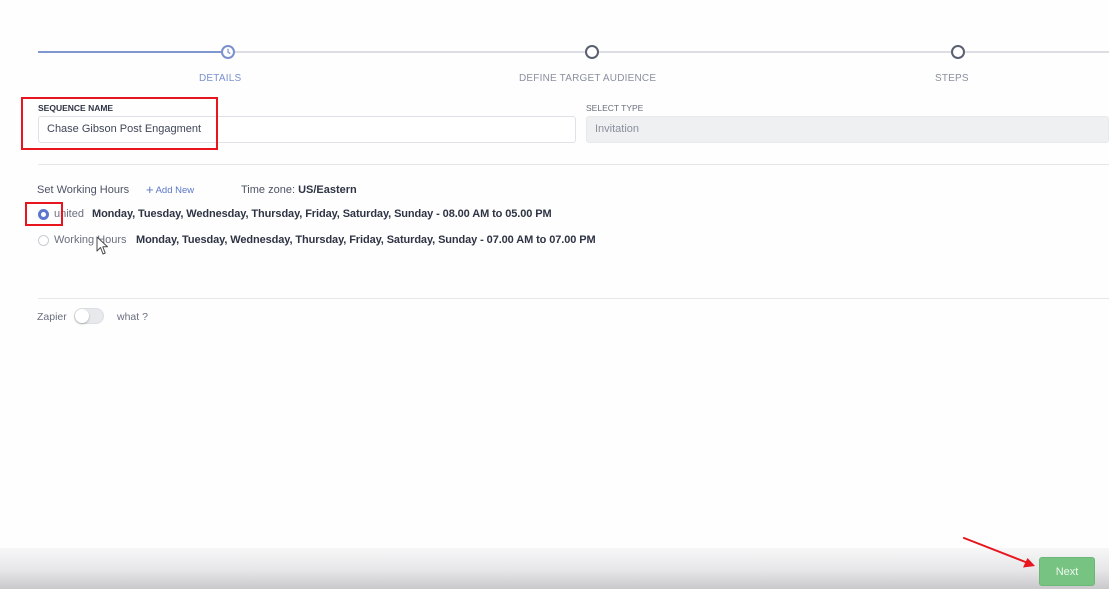  I want to click on working-hours-title: Set Working Hours, so click(83, 190).